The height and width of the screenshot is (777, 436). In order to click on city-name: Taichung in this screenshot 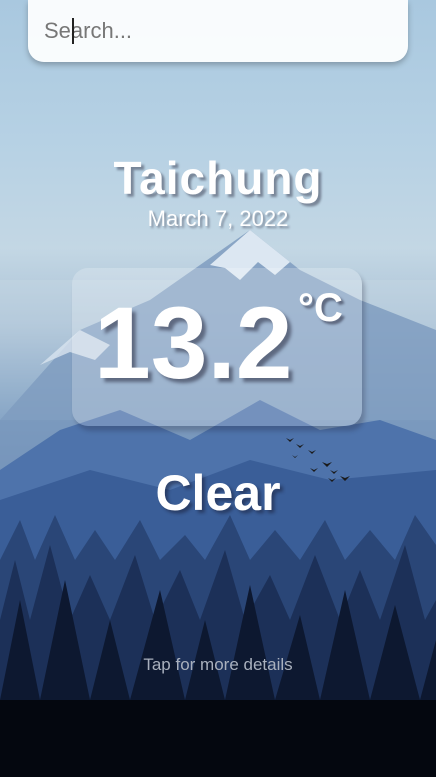, I will do `click(218, 178)`.